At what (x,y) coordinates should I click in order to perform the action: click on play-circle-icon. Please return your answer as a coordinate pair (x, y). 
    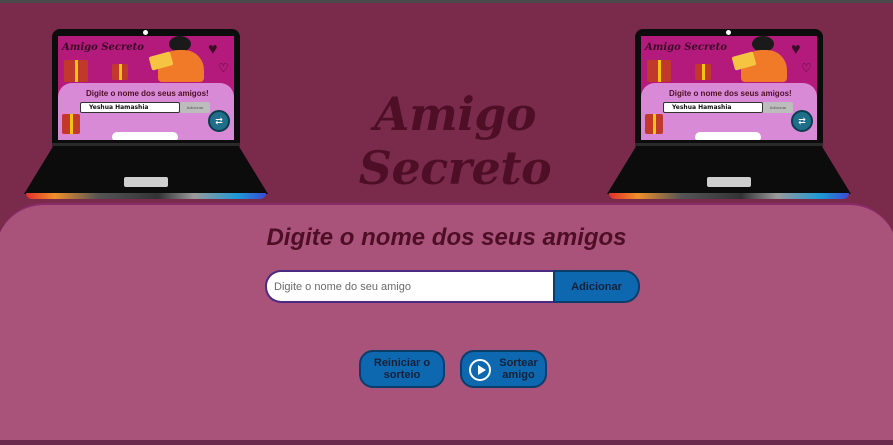
    Looking at the image, I should click on (480, 370).